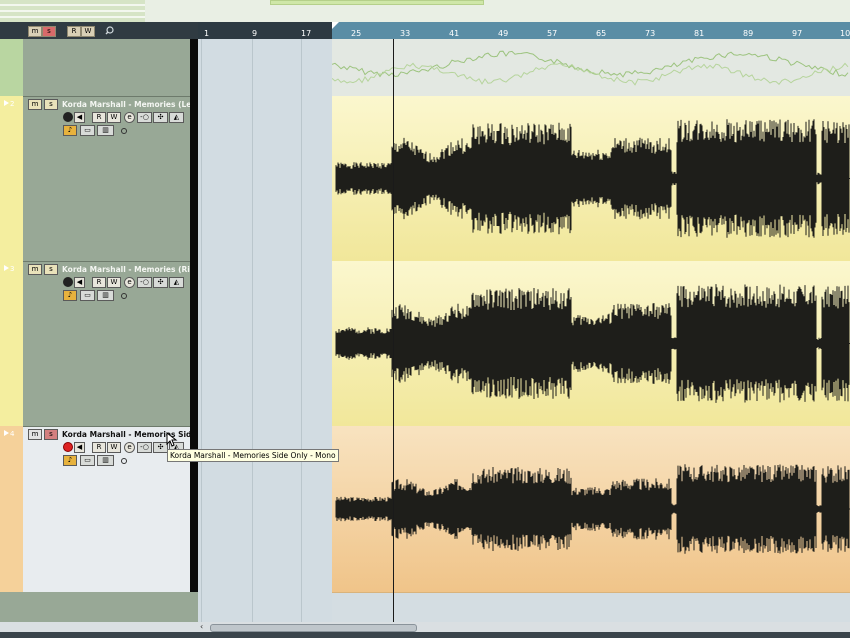  Describe the element at coordinates (405, 33) in the screenshot. I see `ruler-tick: 33` at that location.